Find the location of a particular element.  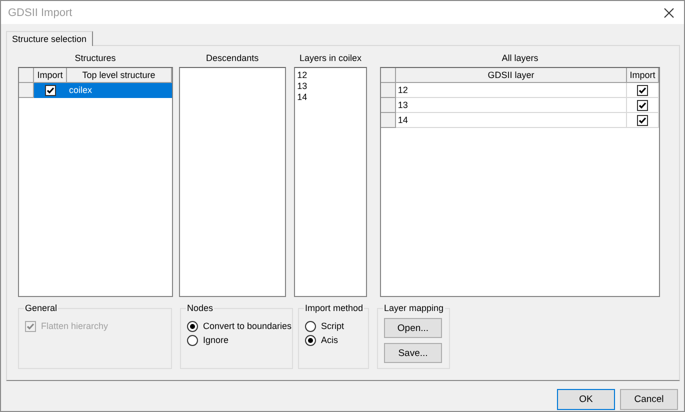

list-item: 13 is located at coordinates (330, 86).